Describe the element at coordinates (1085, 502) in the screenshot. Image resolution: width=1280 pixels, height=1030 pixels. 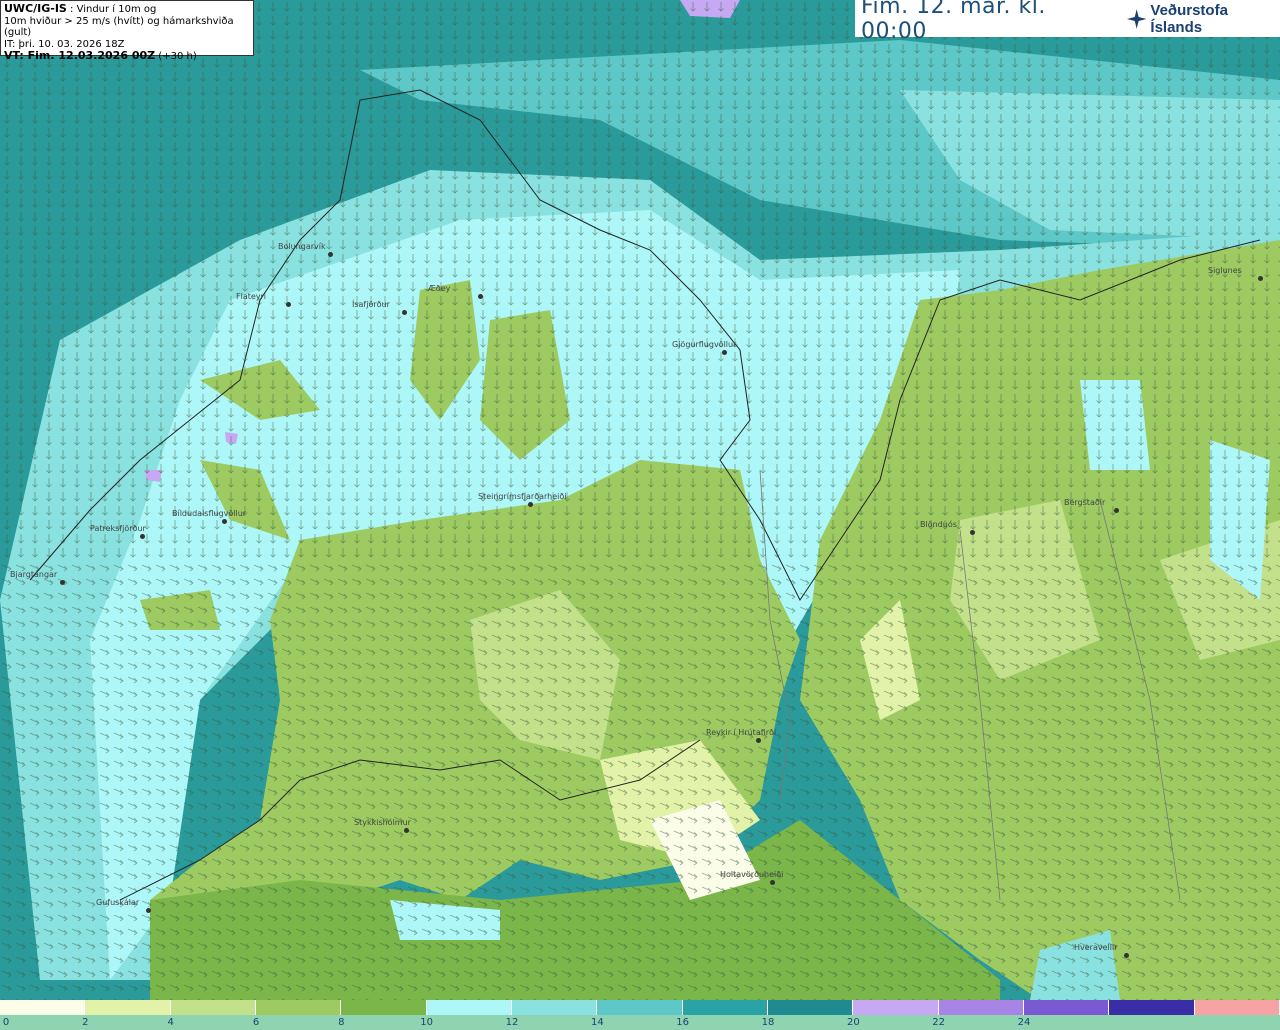
I see `place-label: Bergstaðir` at that location.